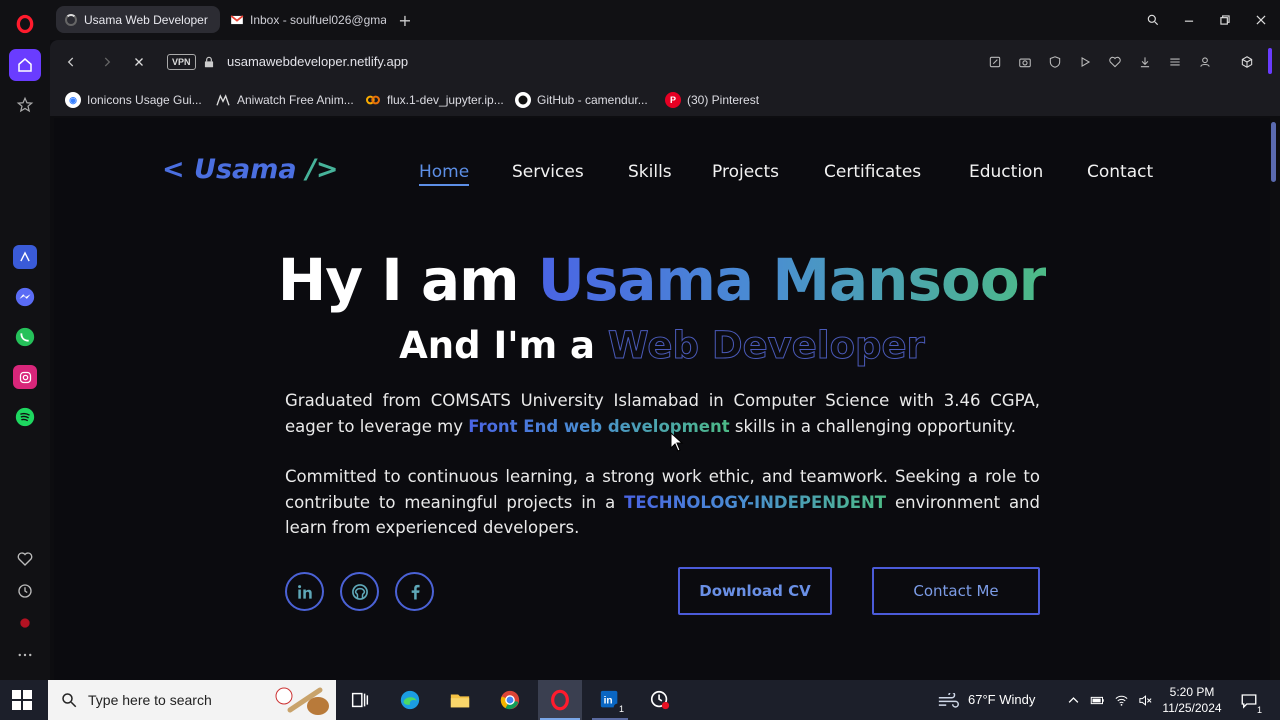 This screenshot has width=1280, height=720. I want to click on svg-text: in, so click(608, 701).